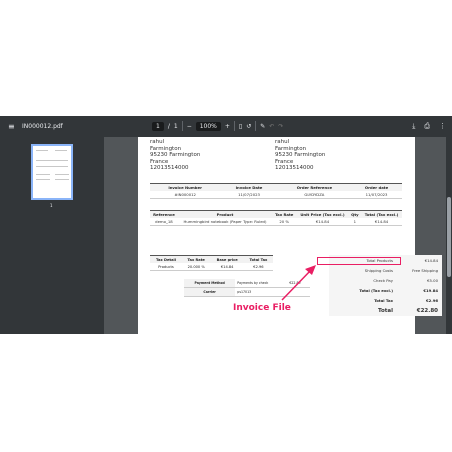 This screenshot has height=452, width=452. I want to click on page-controls: 1 / 1 − 100% + ▯ ↺ ✎ ↶ ↷, so click(217, 126).